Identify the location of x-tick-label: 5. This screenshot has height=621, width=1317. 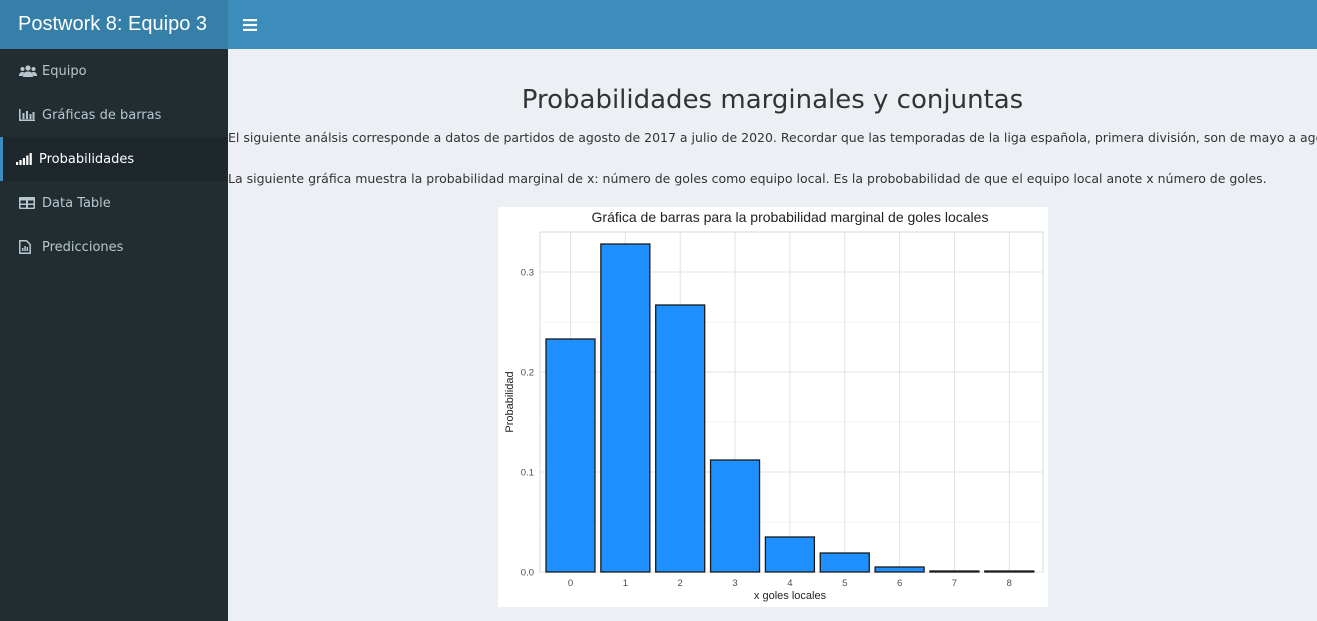
(844, 583).